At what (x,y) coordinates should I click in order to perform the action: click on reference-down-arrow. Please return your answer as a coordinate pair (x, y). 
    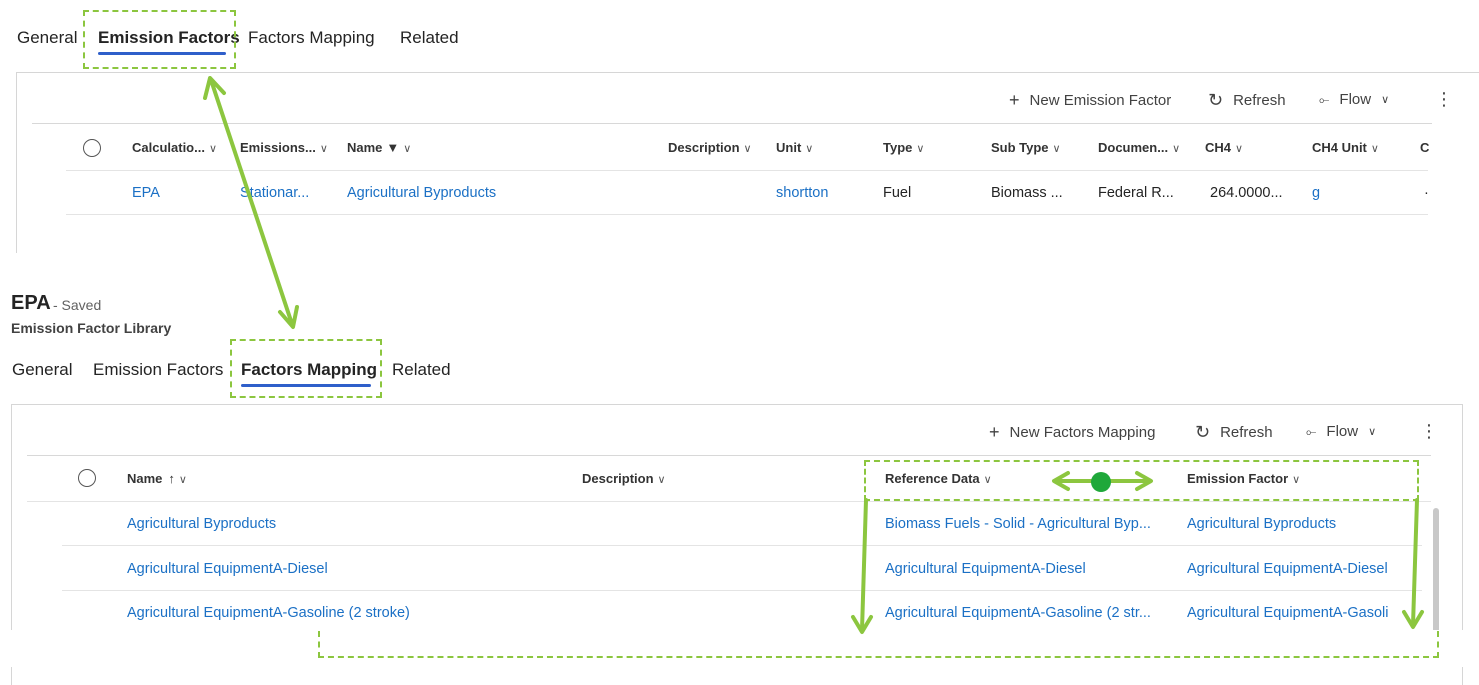
    Looking at the image, I should click on (864, 565).